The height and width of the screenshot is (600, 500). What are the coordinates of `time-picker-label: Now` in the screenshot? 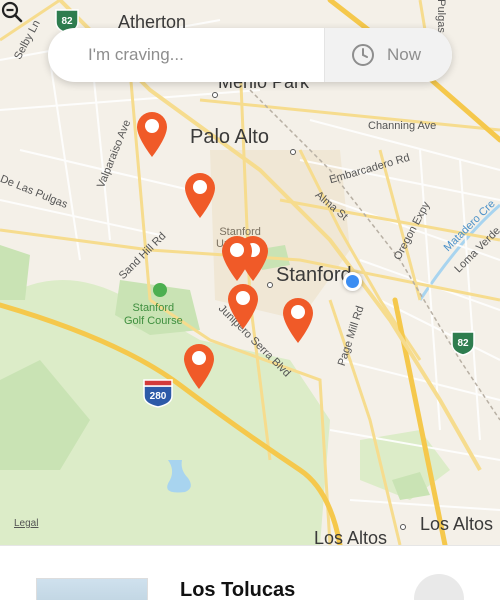 It's located at (404, 54).